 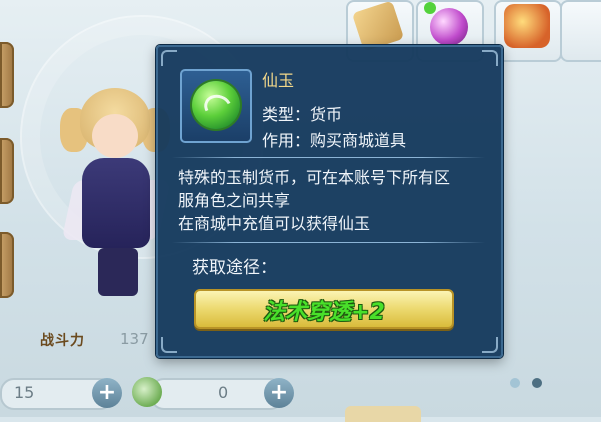 I want to click on item-icon-frame, so click(x=216, y=106).